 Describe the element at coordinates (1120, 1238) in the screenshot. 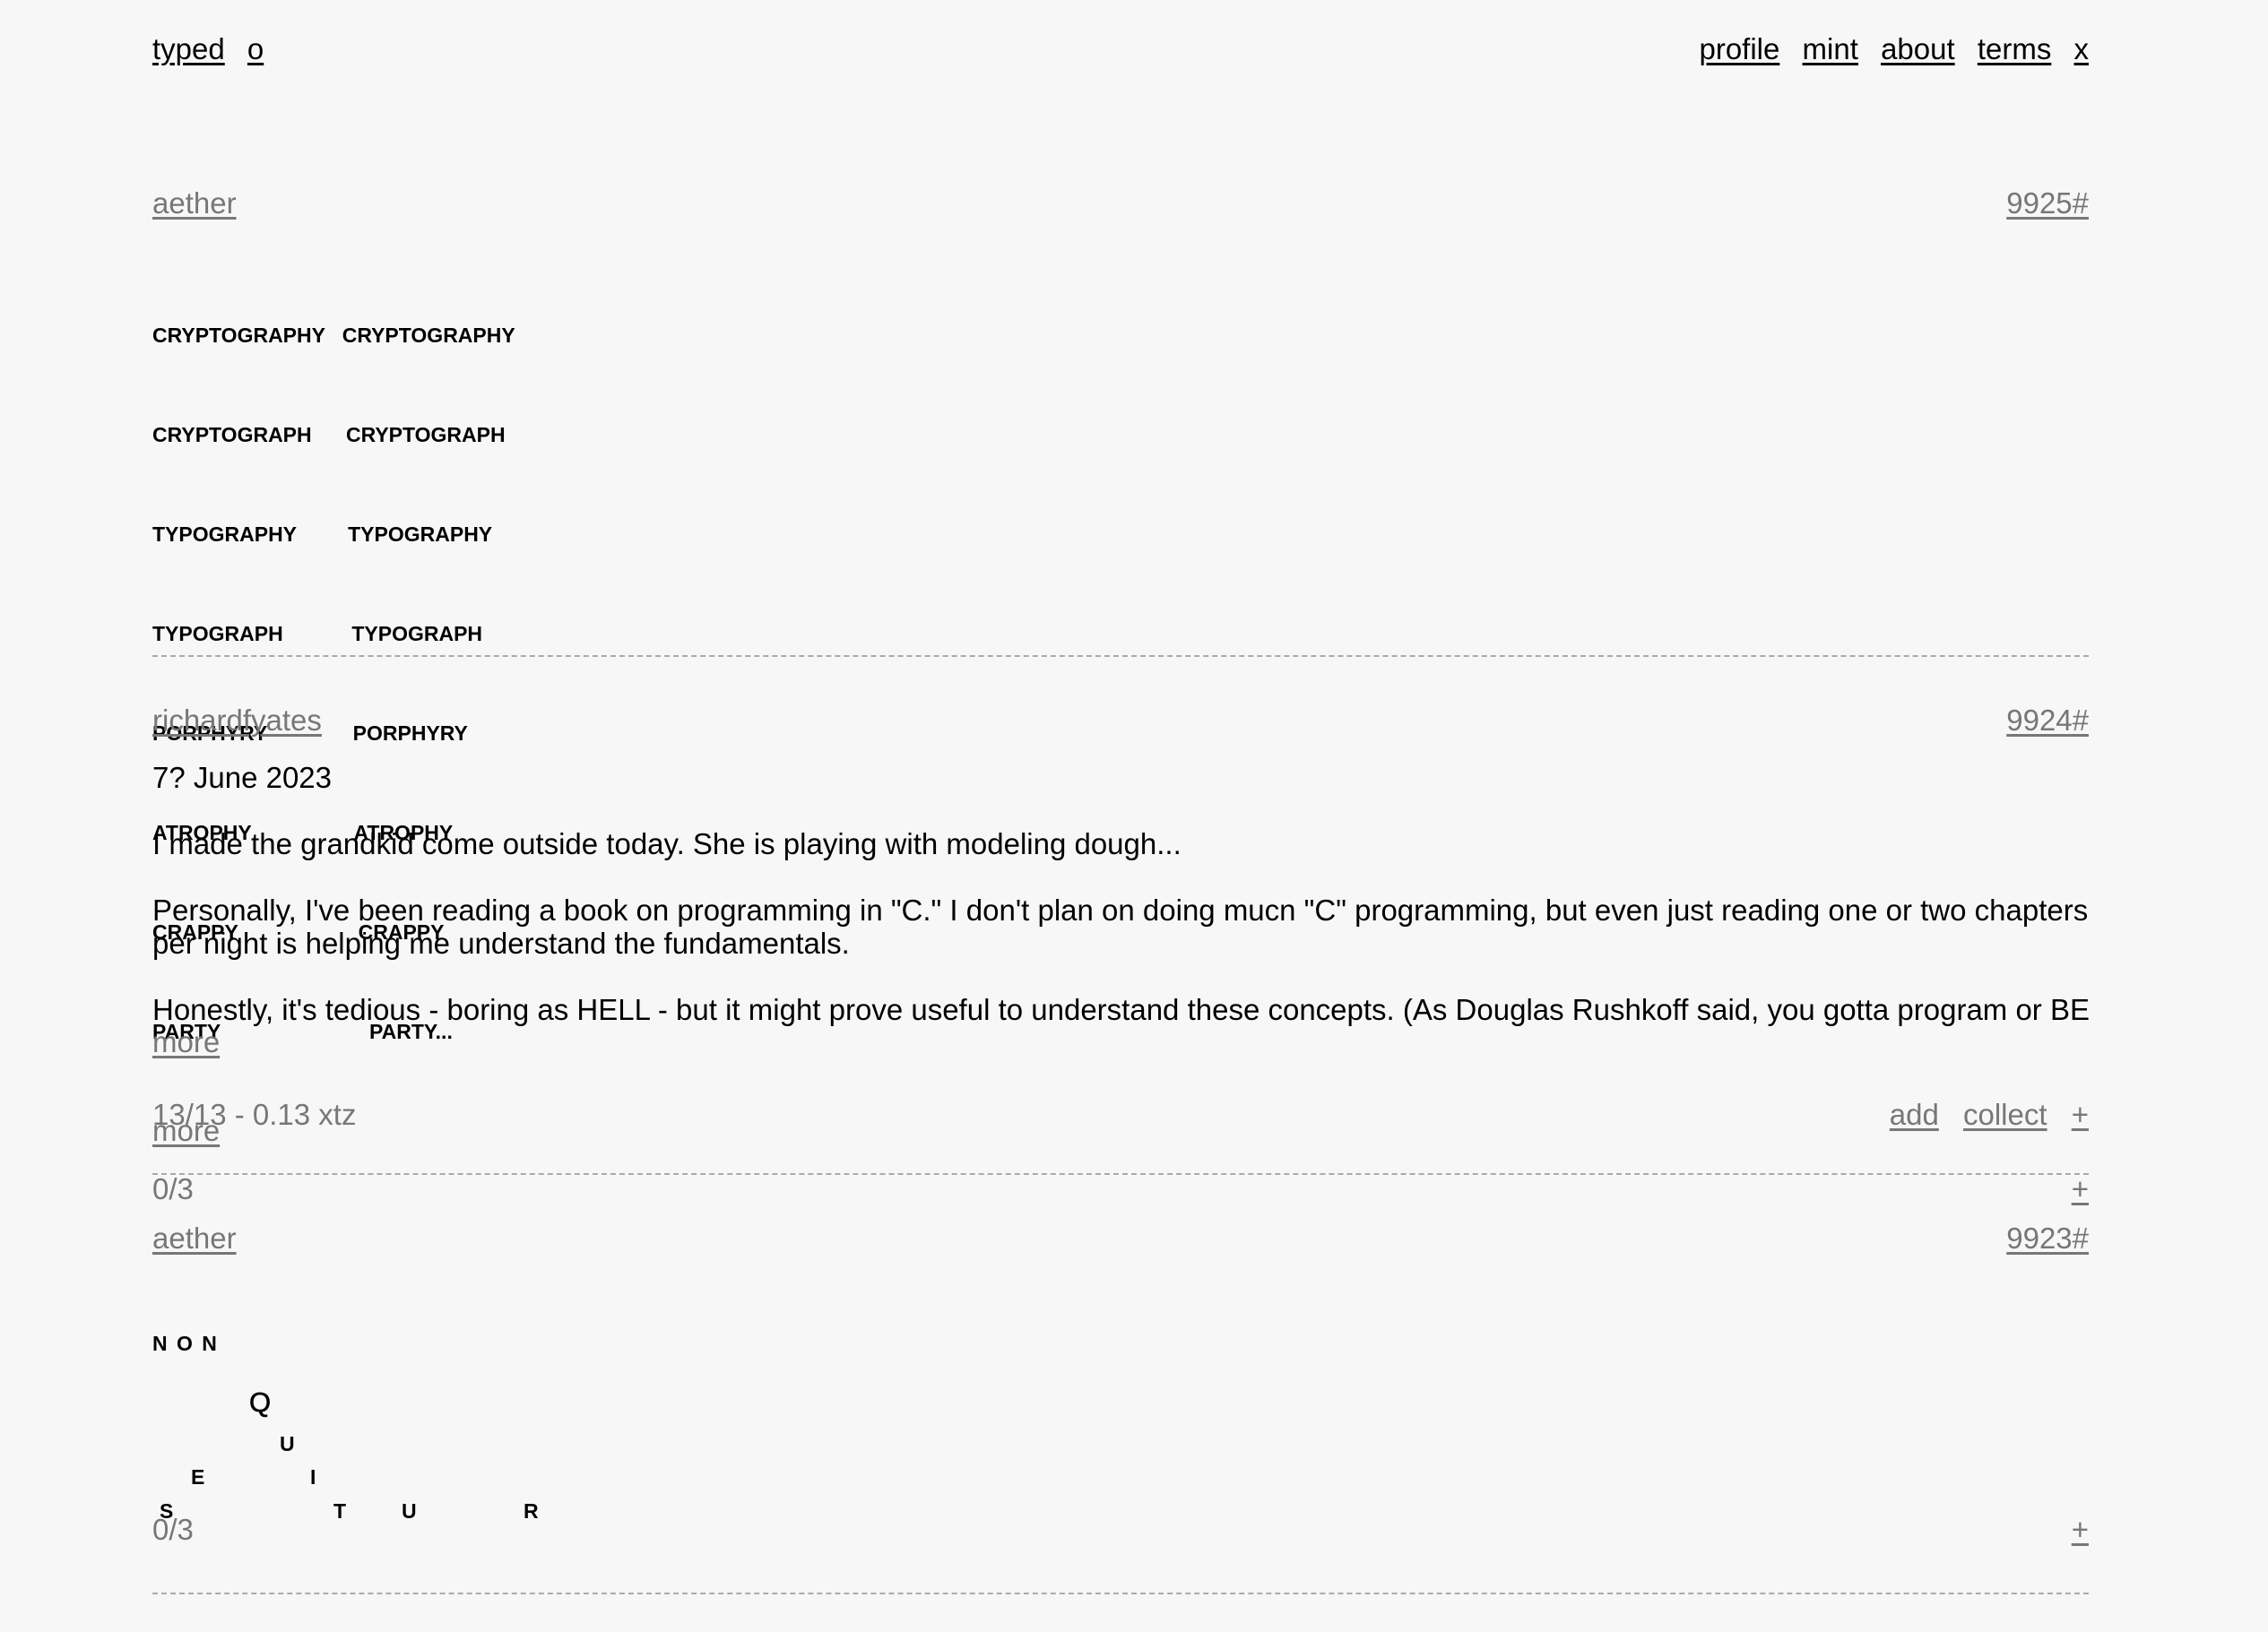

I see `post-header: aether 9923#` at that location.